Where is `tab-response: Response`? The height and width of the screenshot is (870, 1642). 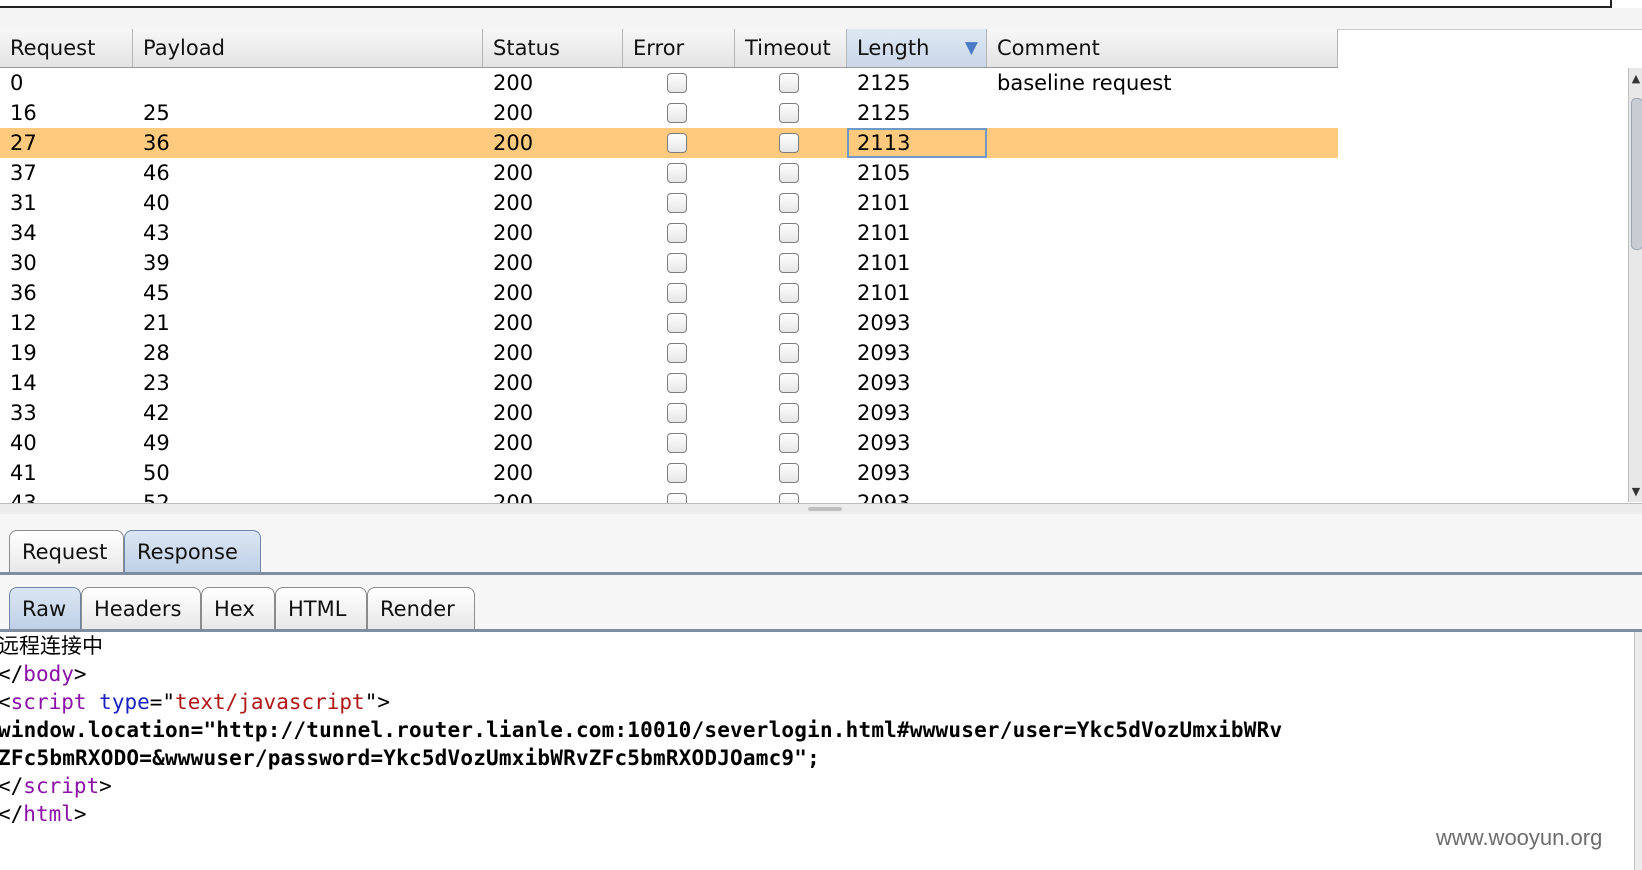 tab-response: Response is located at coordinates (192, 551).